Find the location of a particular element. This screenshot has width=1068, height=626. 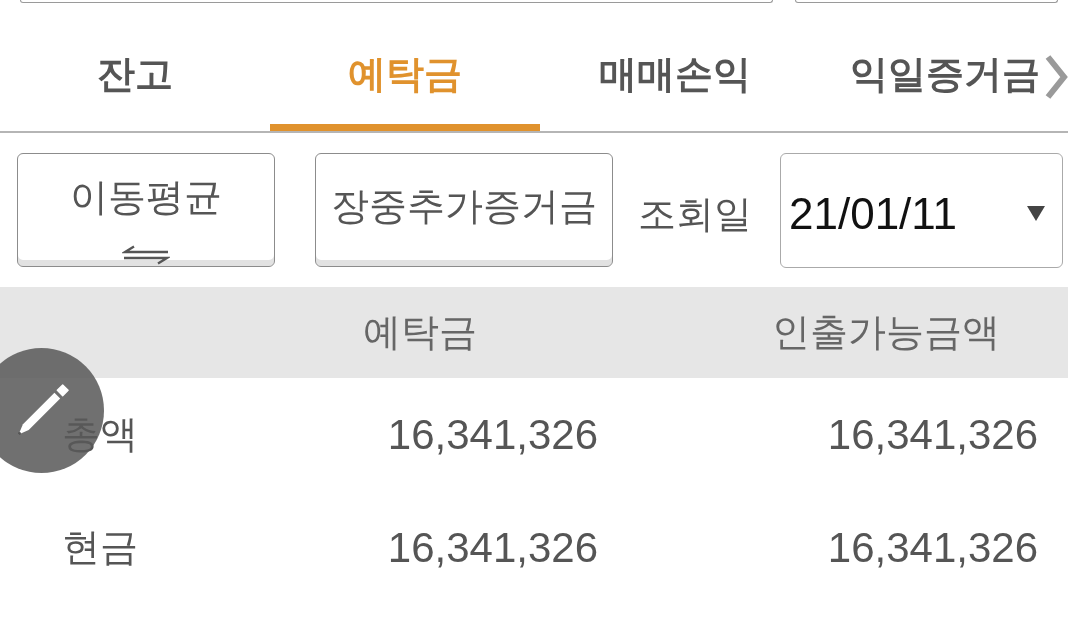

row-label: 현금 is located at coordinates (100, 547).